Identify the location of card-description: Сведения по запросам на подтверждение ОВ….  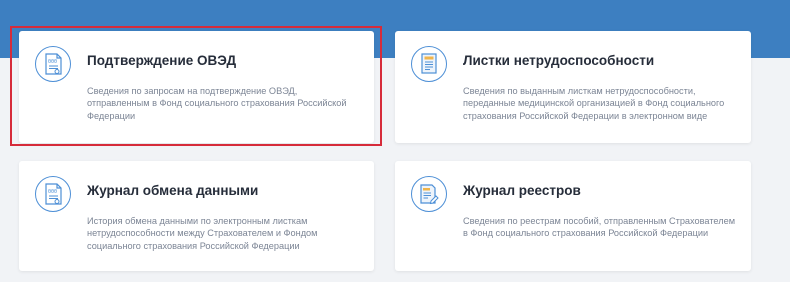
(217, 103).